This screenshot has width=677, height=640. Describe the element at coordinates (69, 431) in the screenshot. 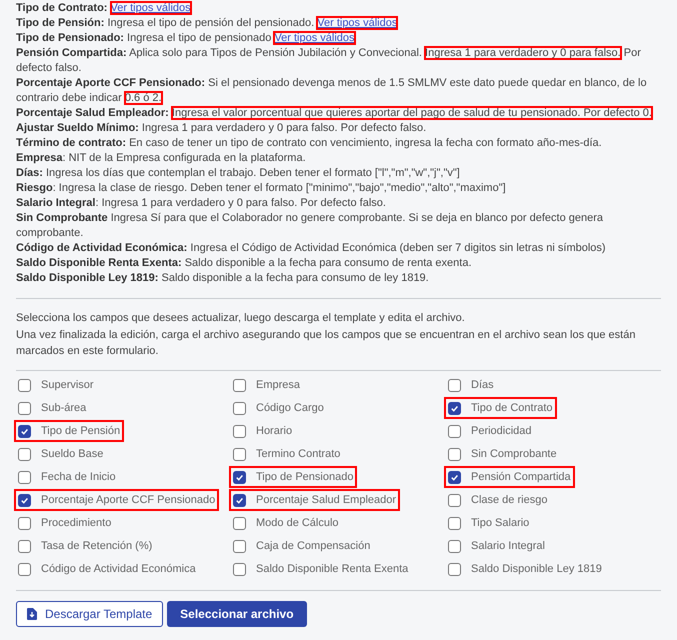

I see `field-checkbox-row: Tipo de Pensión` at that location.